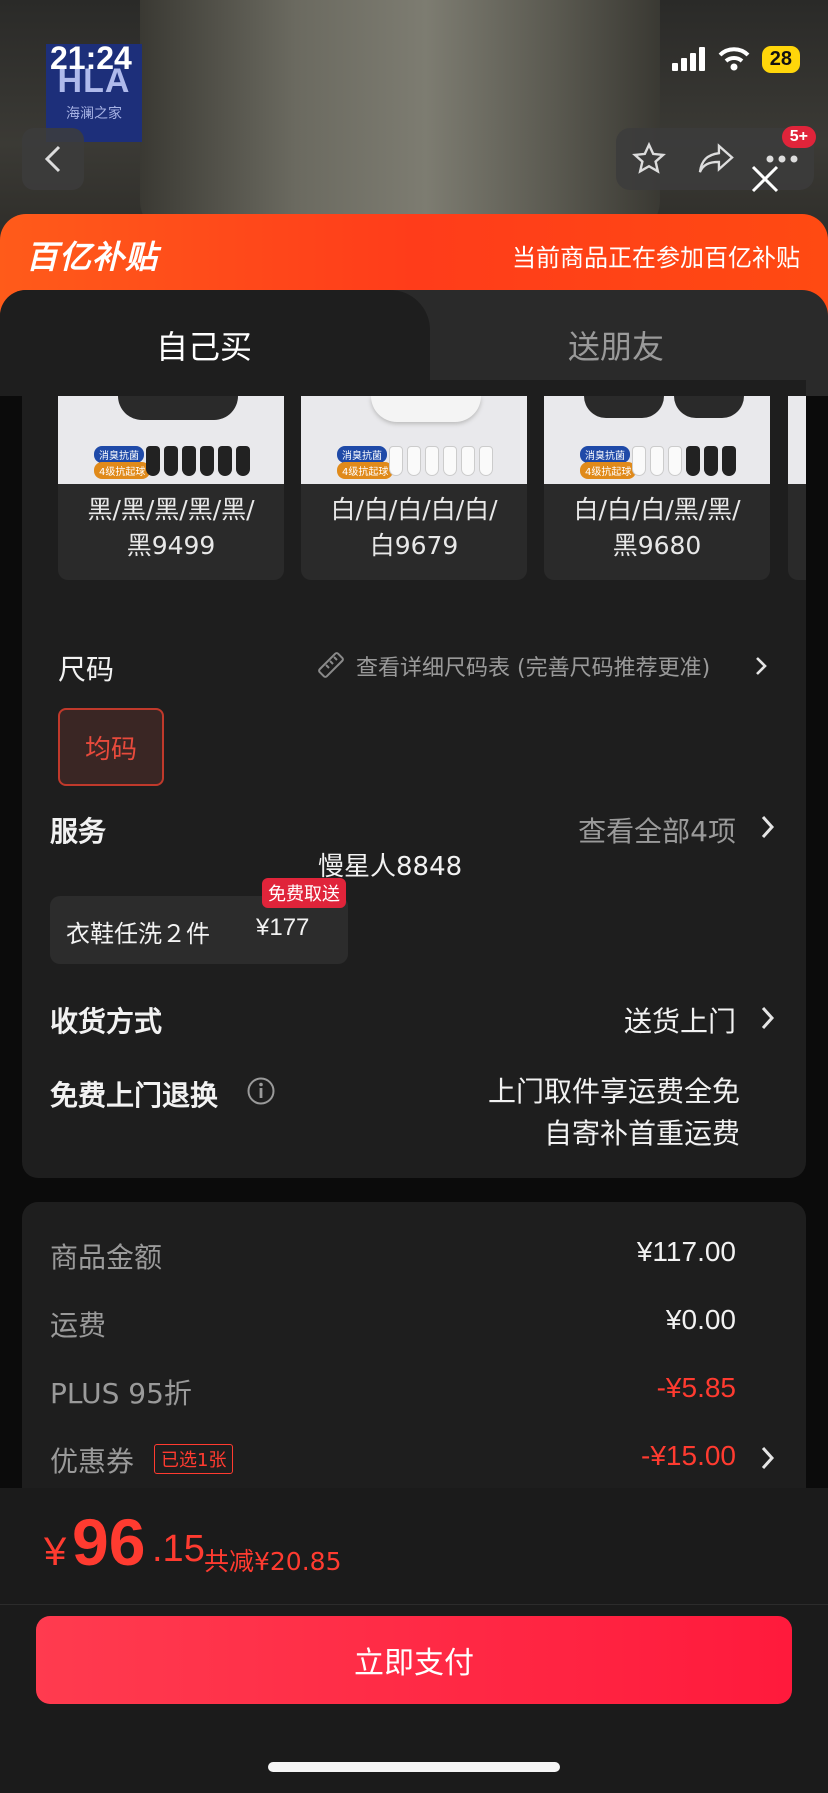  What do you see at coordinates (613, 1091) in the screenshot?
I see `return-policy-line1: 上门取件享运费全免` at bounding box center [613, 1091].